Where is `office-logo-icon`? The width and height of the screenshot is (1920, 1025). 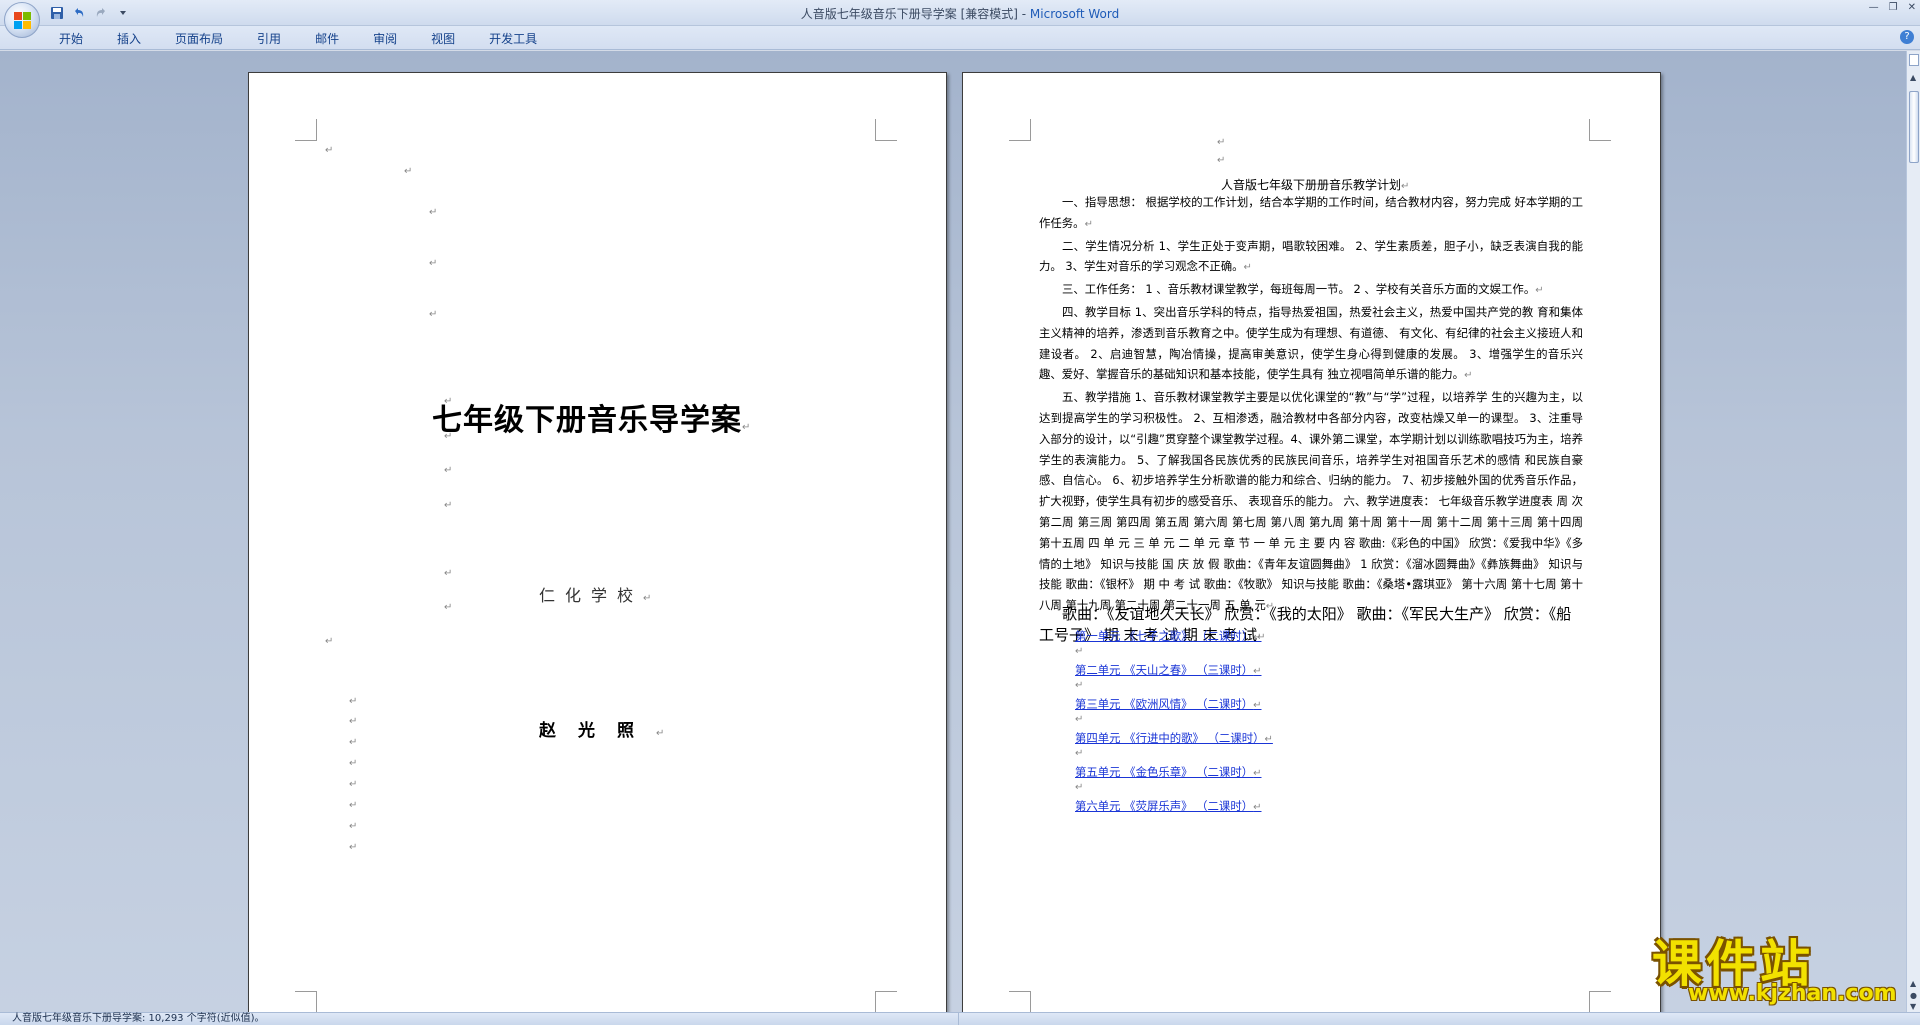
office-logo-icon is located at coordinates (23, 21).